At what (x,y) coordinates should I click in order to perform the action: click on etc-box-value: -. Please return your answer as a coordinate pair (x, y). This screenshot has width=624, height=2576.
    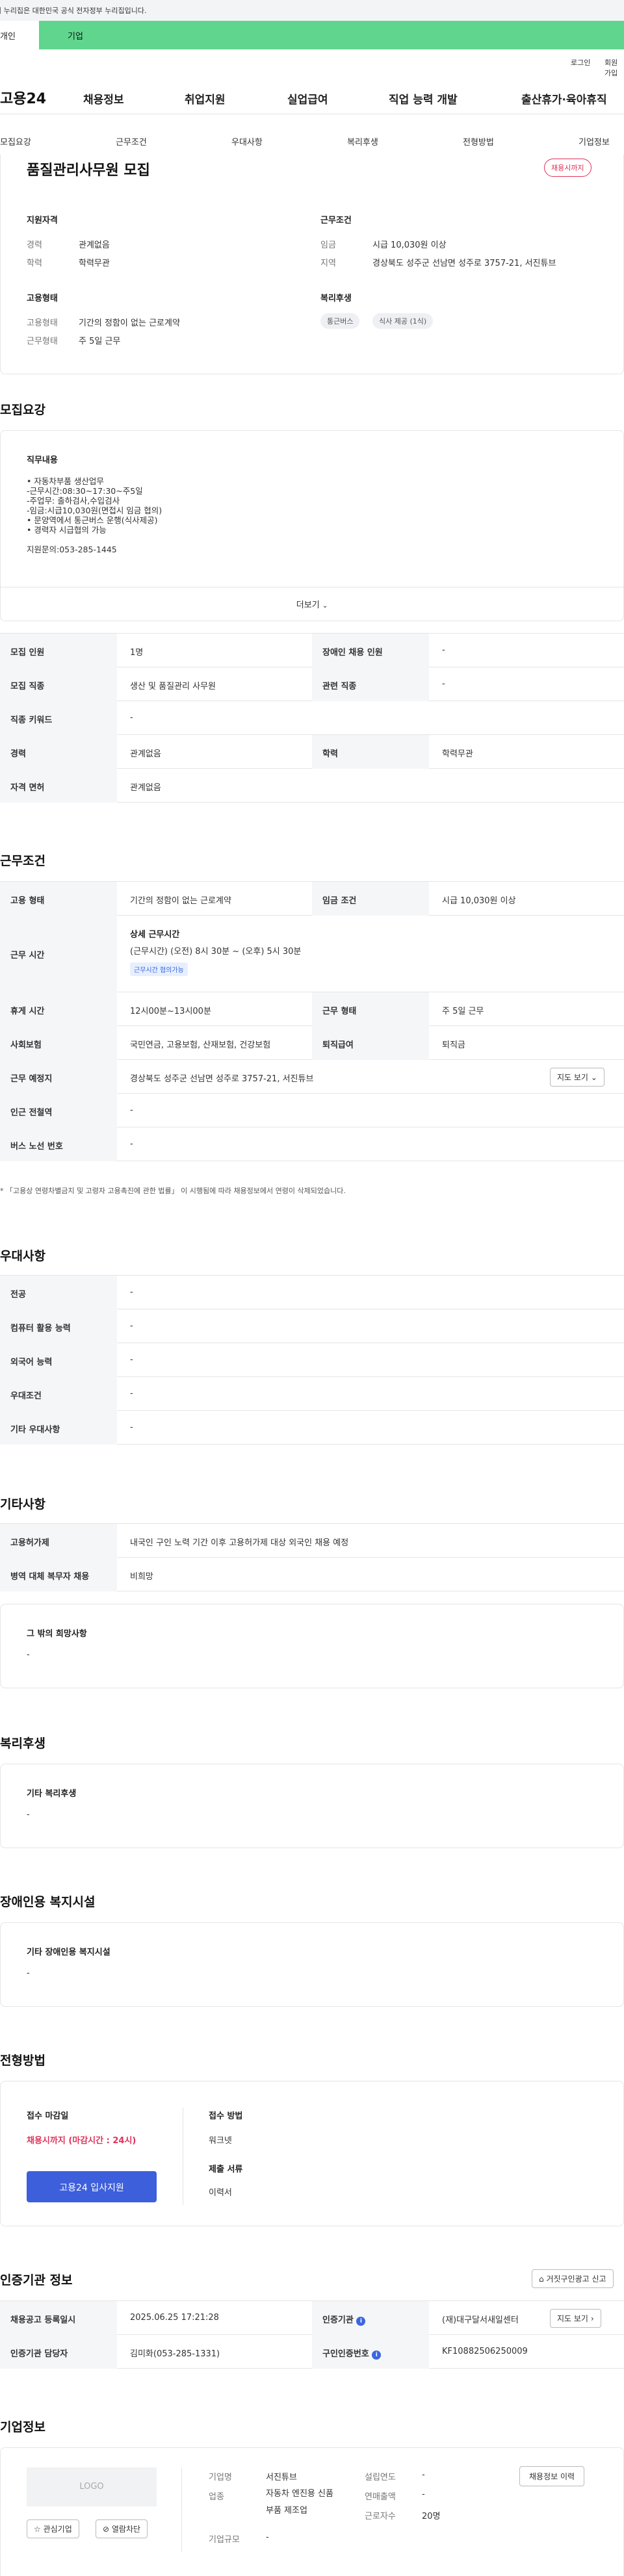
    Looking at the image, I should click on (28, 1655).